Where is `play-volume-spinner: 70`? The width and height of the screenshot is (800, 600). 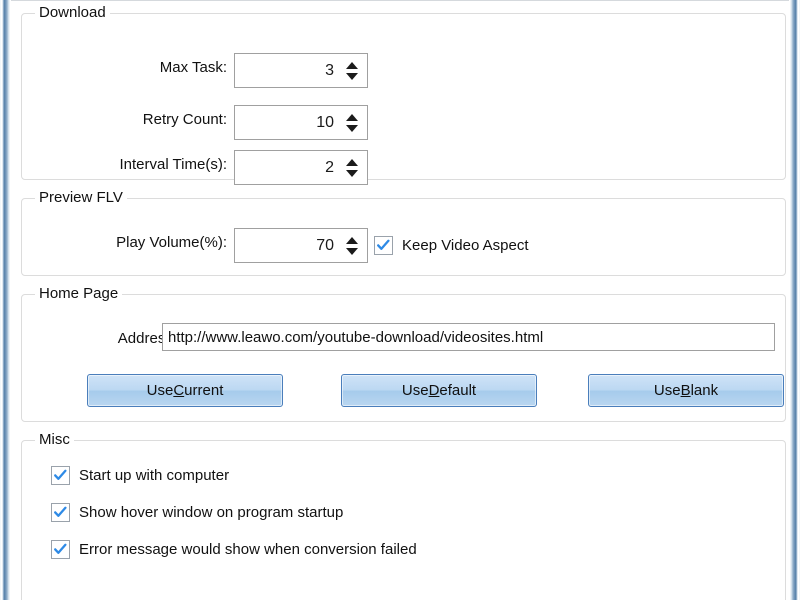
play-volume-spinner: 70 is located at coordinates (301, 245).